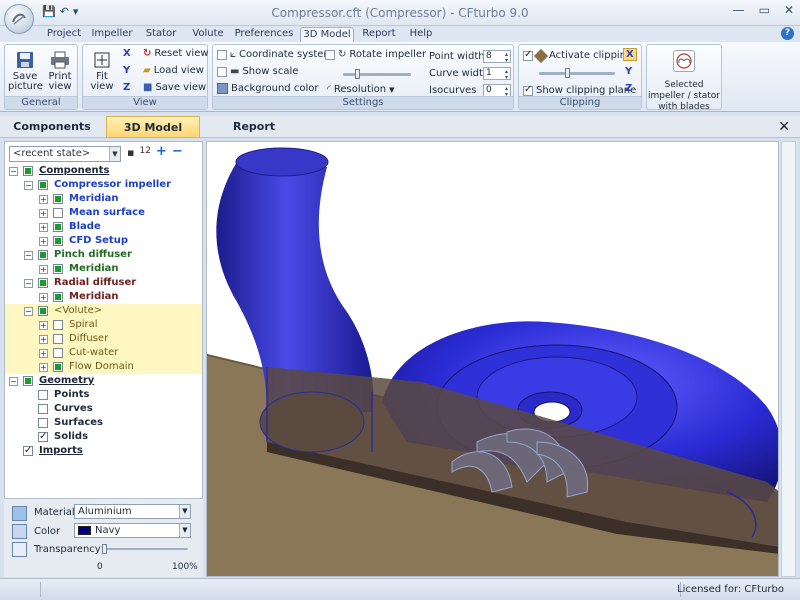 This screenshot has height=600, width=800. What do you see at coordinates (375, 54) in the screenshot?
I see `rotate-impeller-toggle: ↻ Rotate impeller` at bounding box center [375, 54].